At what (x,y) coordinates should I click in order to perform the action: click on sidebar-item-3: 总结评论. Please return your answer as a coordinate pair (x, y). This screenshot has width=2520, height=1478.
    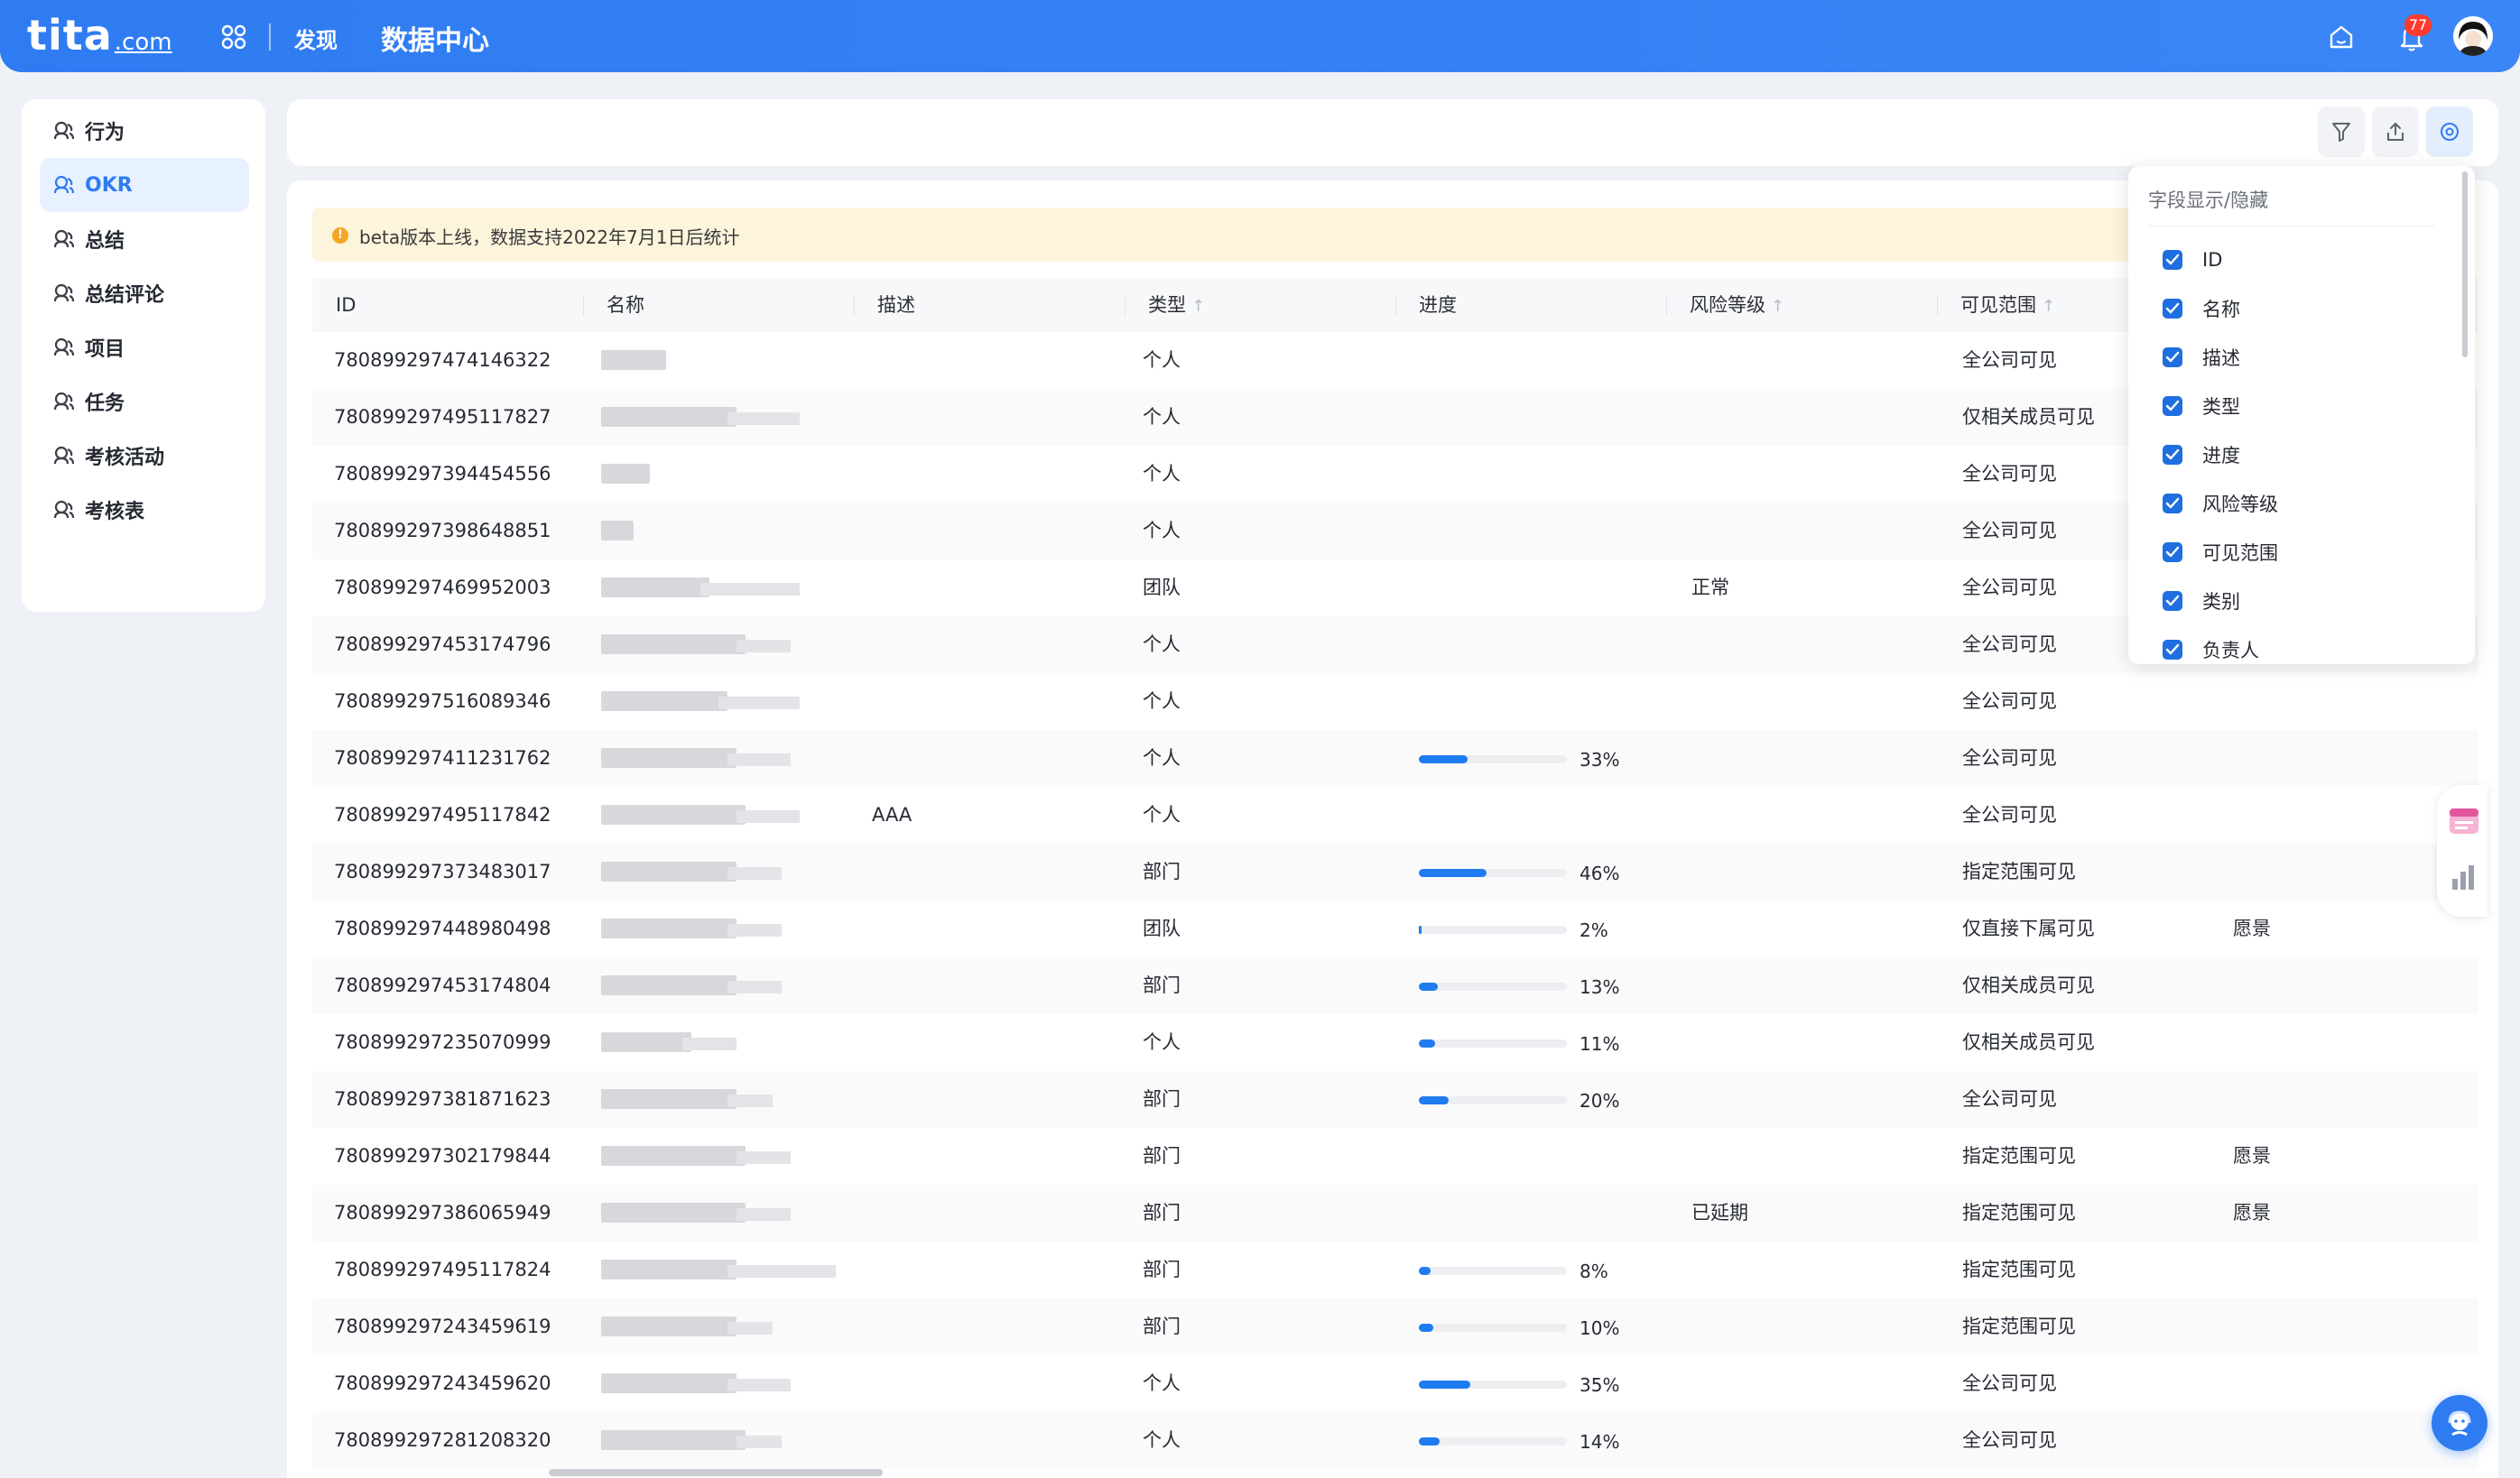
    Looking at the image, I should click on (144, 293).